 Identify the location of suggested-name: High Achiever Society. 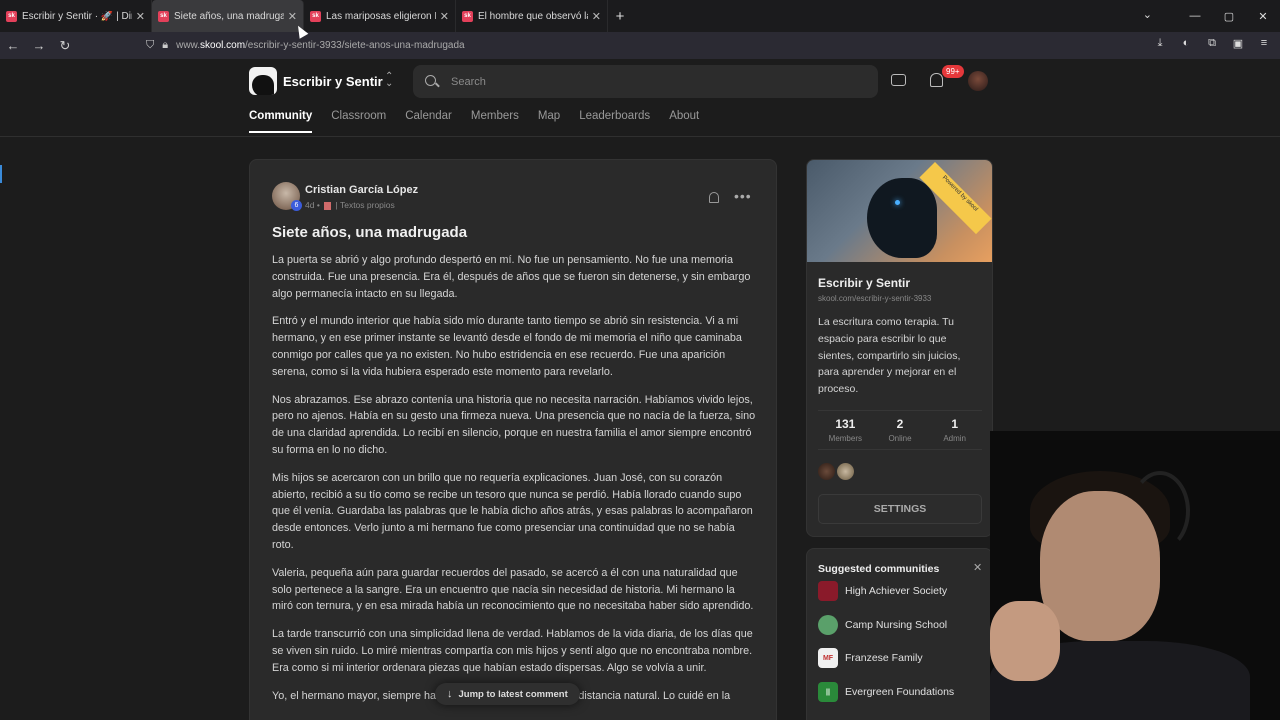
(896, 591).